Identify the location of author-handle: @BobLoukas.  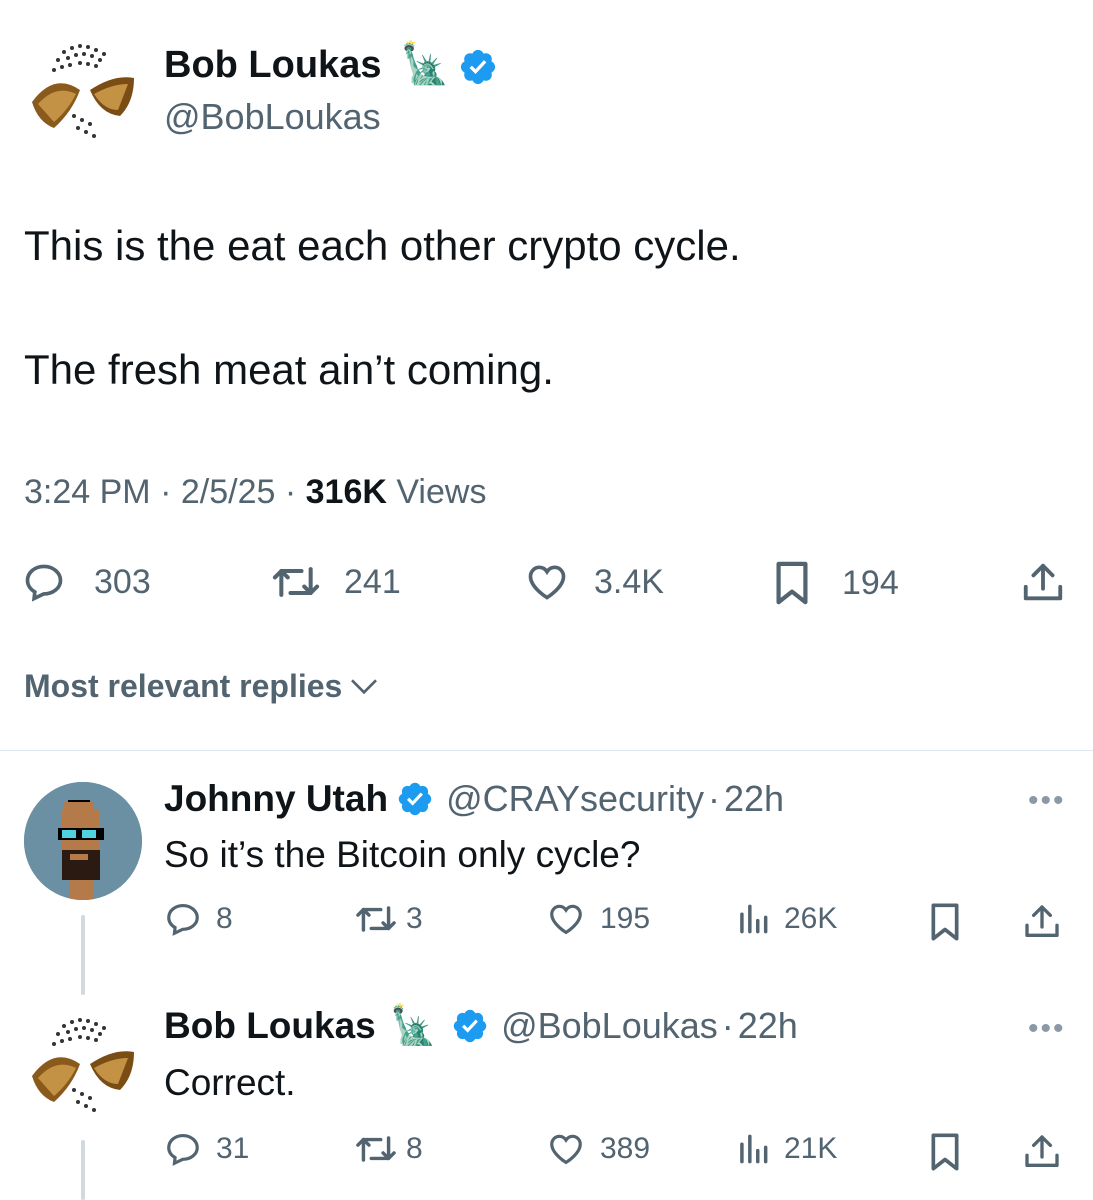
(272, 117).